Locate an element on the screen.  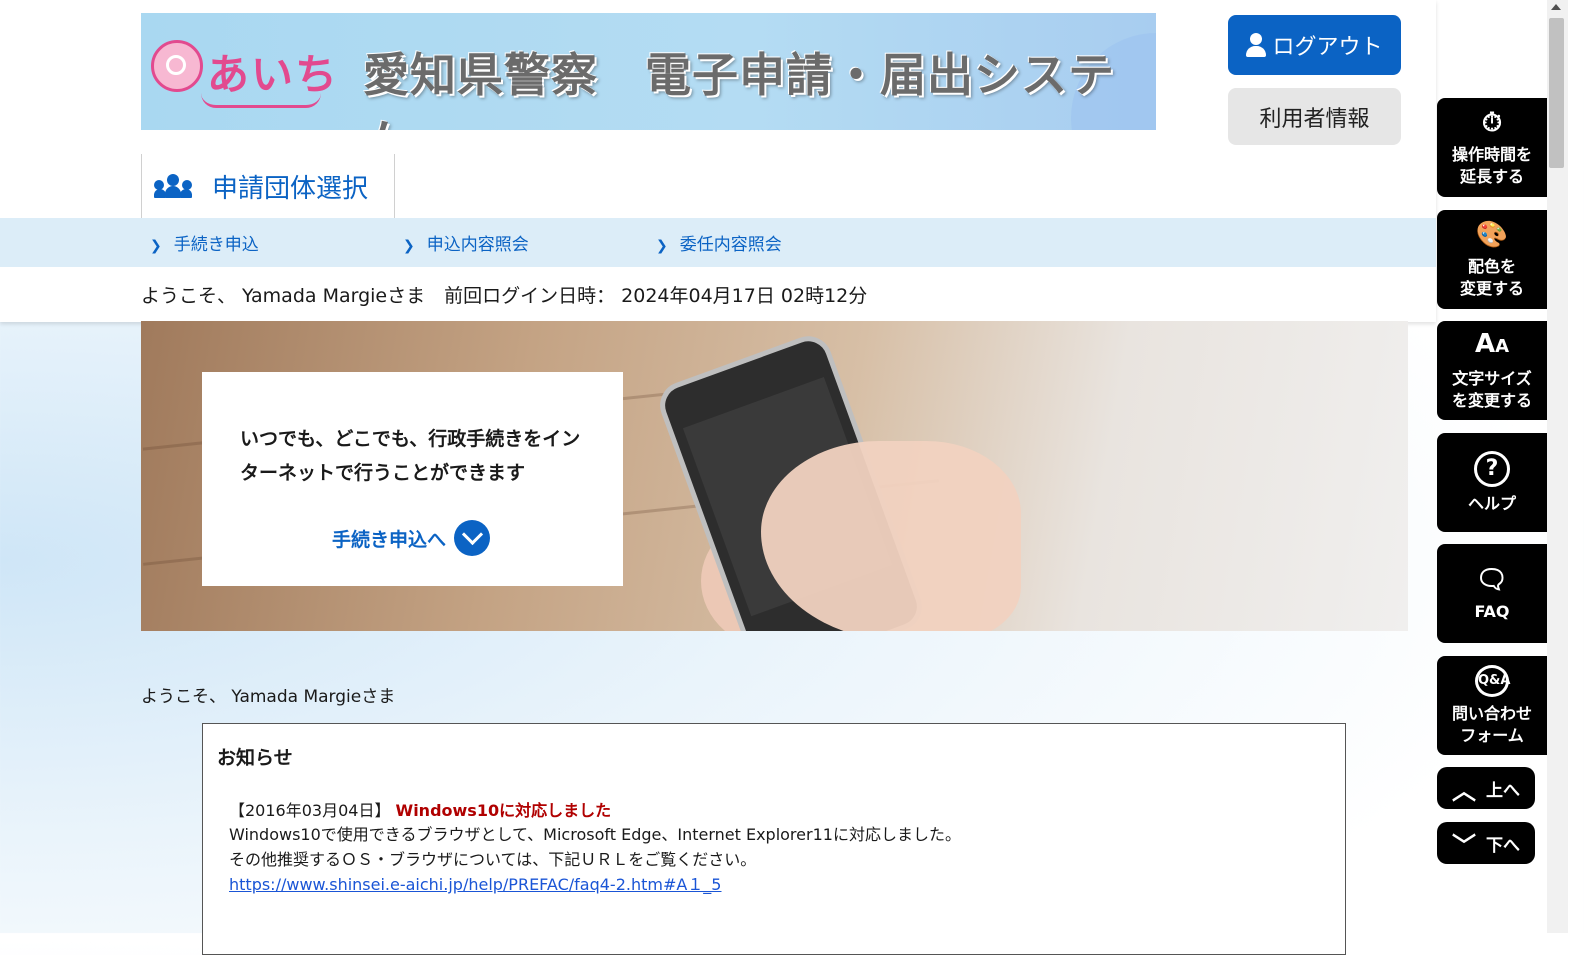
font-size-icon: AA is located at coordinates (1492, 344).